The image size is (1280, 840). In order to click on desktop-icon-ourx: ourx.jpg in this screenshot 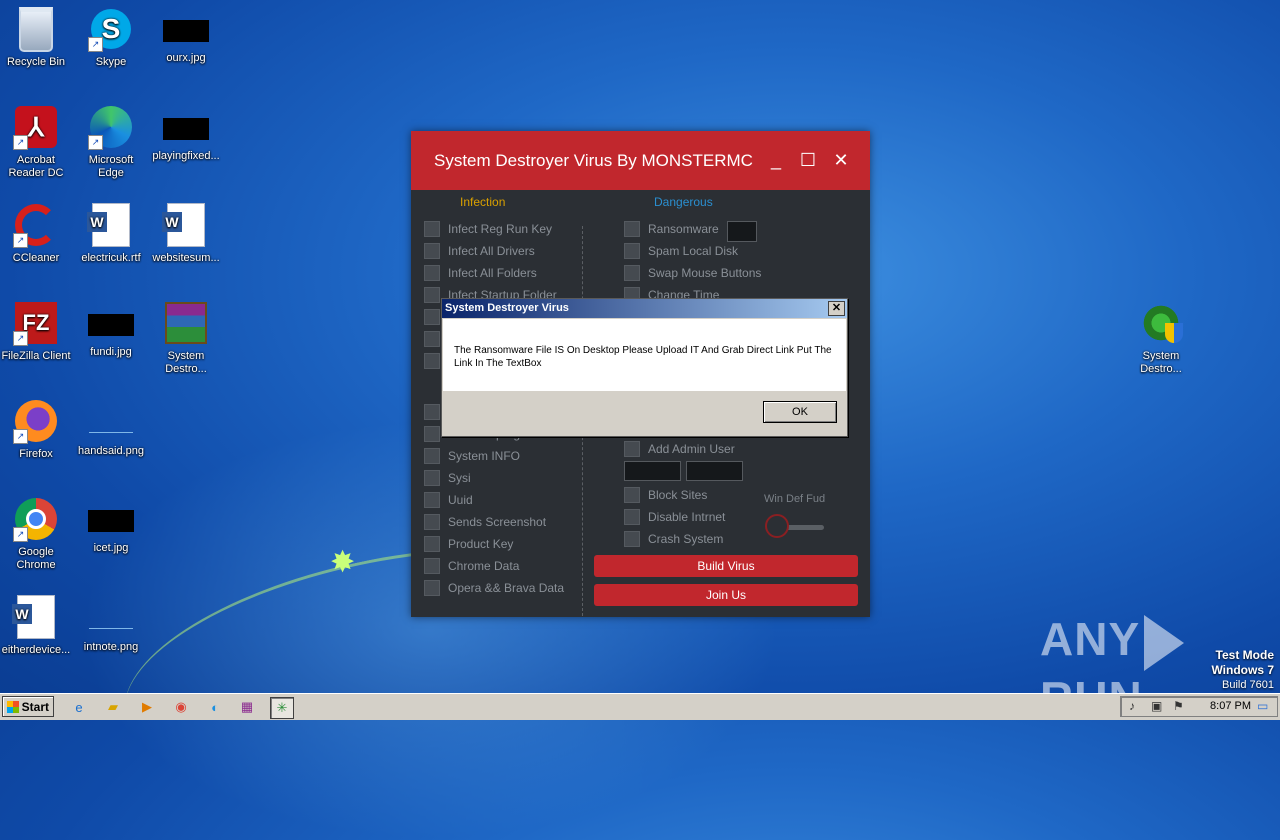, I will do `click(186, 35)`.